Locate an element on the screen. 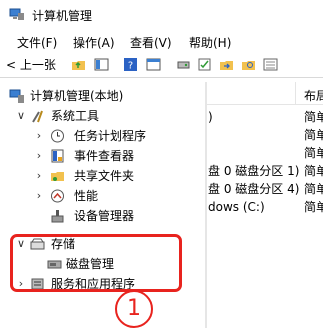  column-divider is located at coordinates (295, 93).